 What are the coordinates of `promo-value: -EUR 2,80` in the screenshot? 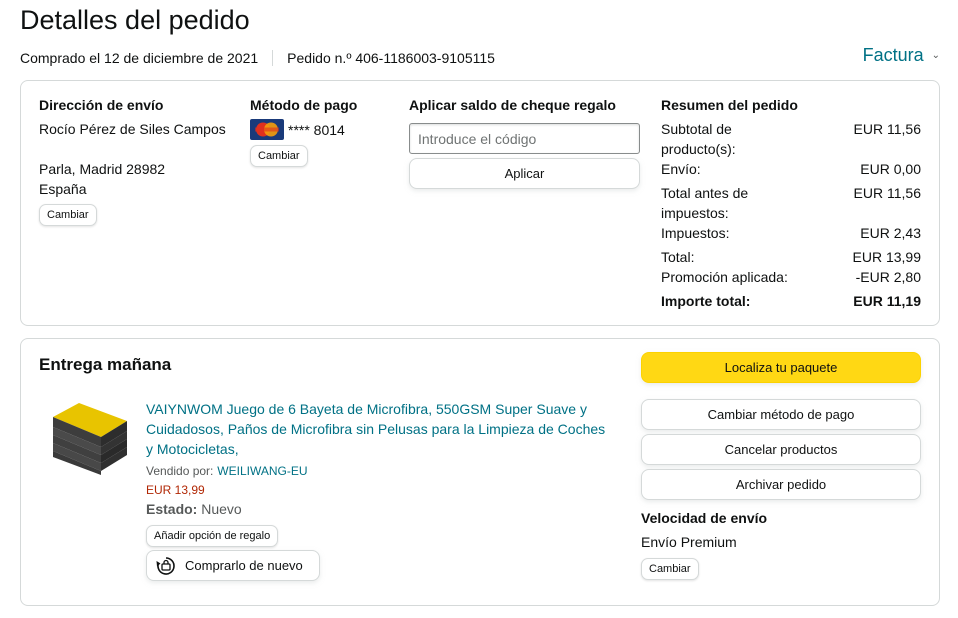 It's located at (888, 277).